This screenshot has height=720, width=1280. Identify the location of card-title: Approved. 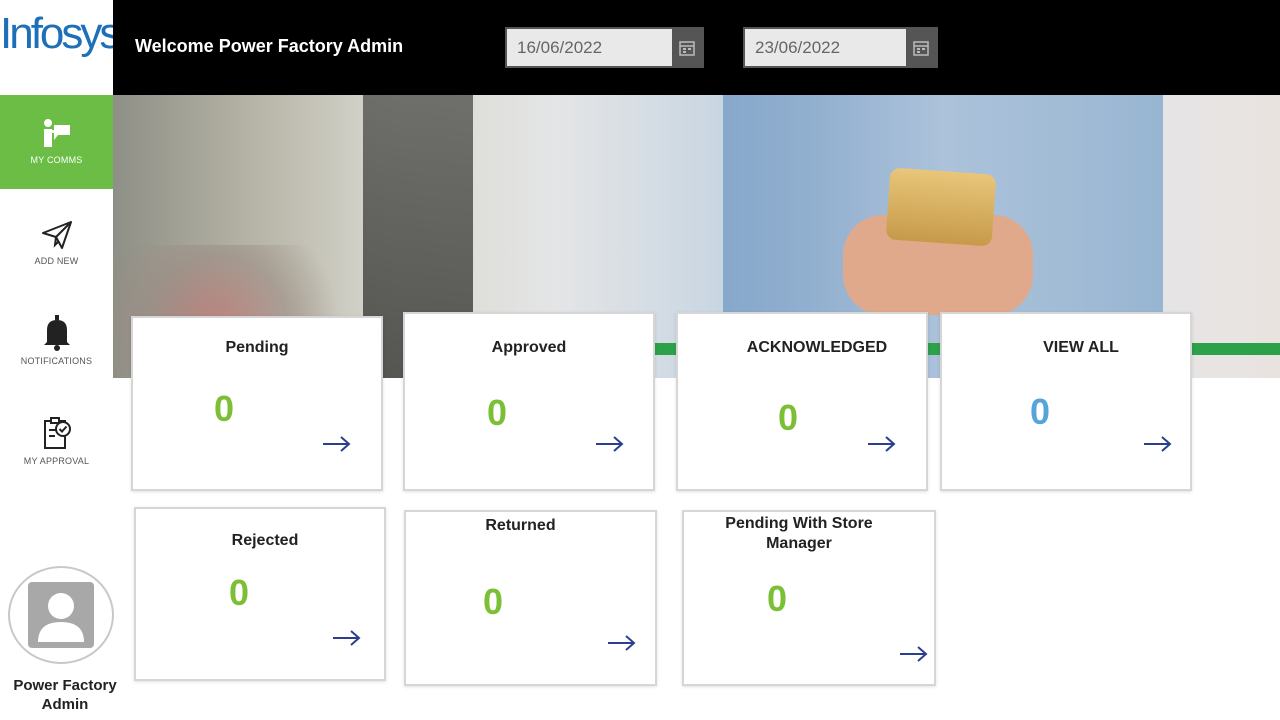
(529, 347).